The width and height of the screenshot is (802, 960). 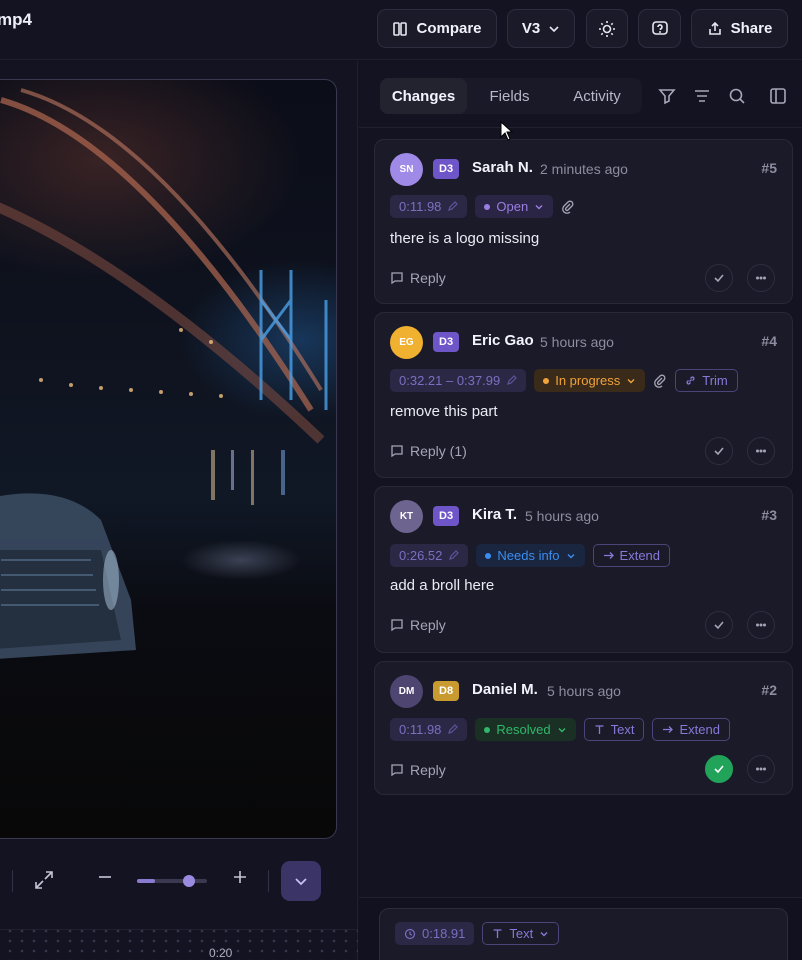 What do you see at coordinates (502, 167) in the screenshot?
I see `comment-author: Sarah N.` at bounding box center [502, 167].